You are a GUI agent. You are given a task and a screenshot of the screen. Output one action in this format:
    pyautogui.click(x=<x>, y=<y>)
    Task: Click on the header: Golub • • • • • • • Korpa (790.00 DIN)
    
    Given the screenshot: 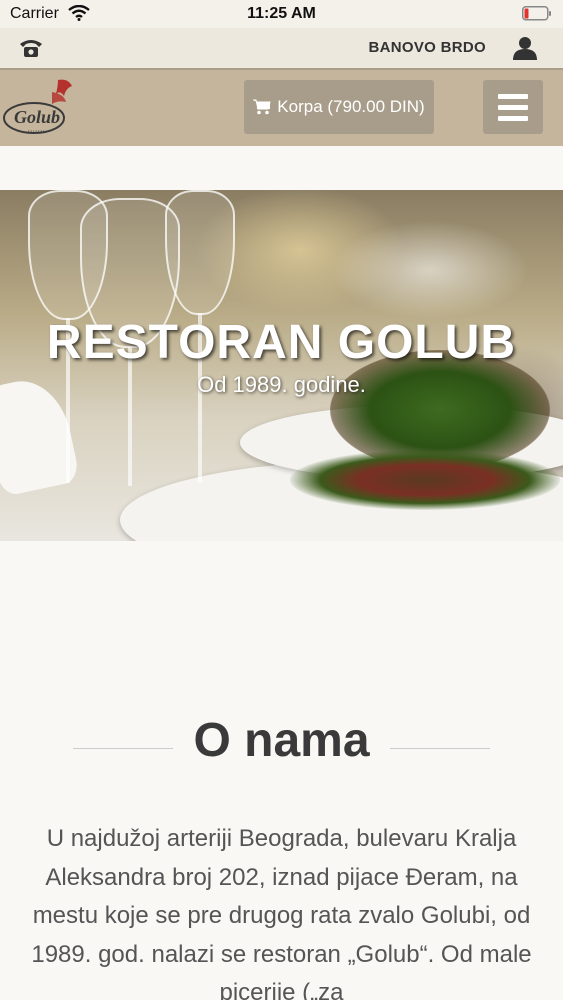 What is the action you would take?
    pyautogui.click(x=281, y=107)
    